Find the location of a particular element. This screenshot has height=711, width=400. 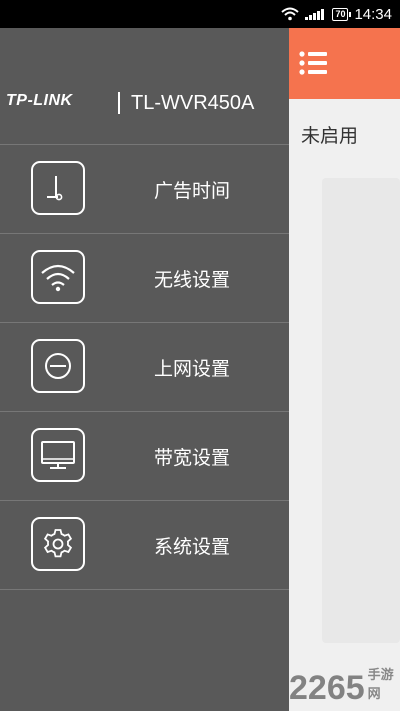

menu-item-label: 广告时间 is located at coordinates (192, 191).